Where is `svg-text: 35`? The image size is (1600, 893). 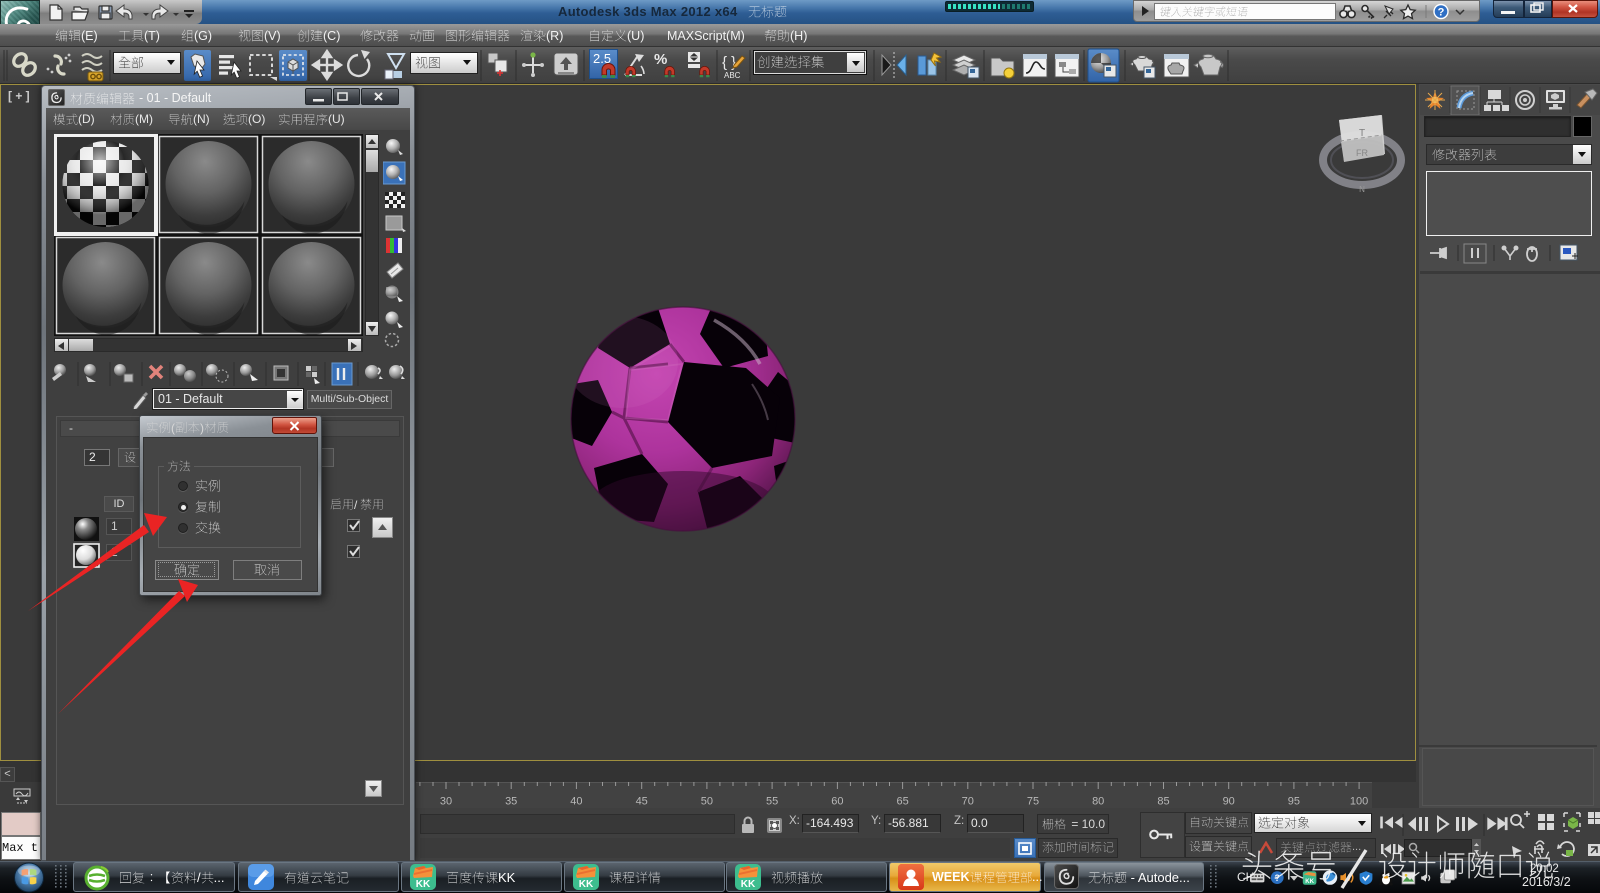 svg-text: 35 is located at coordinates (511, 802).